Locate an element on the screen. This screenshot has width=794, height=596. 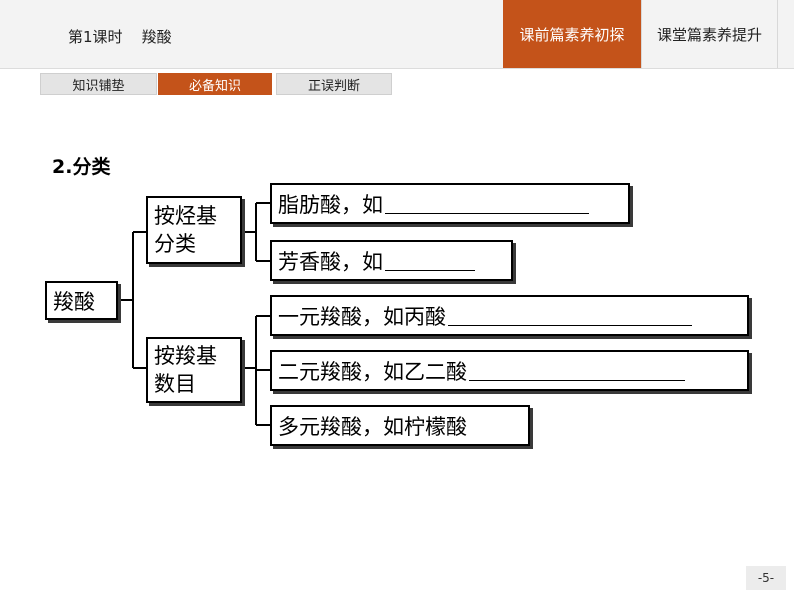
leaf-aromatic-acid-text: 芳香酸，如 is located at coordinates (330, 261).